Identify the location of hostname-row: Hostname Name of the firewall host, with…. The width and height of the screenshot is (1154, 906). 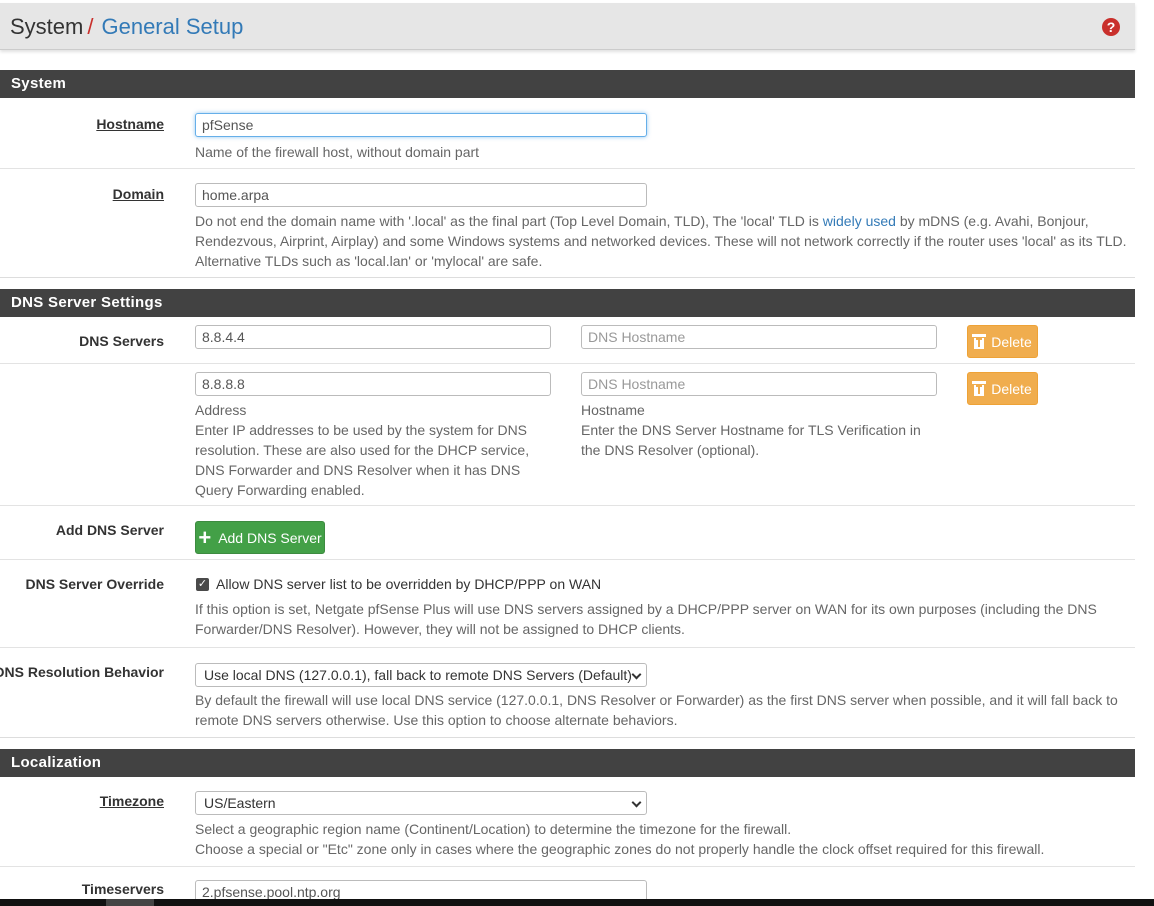
(567, 133).